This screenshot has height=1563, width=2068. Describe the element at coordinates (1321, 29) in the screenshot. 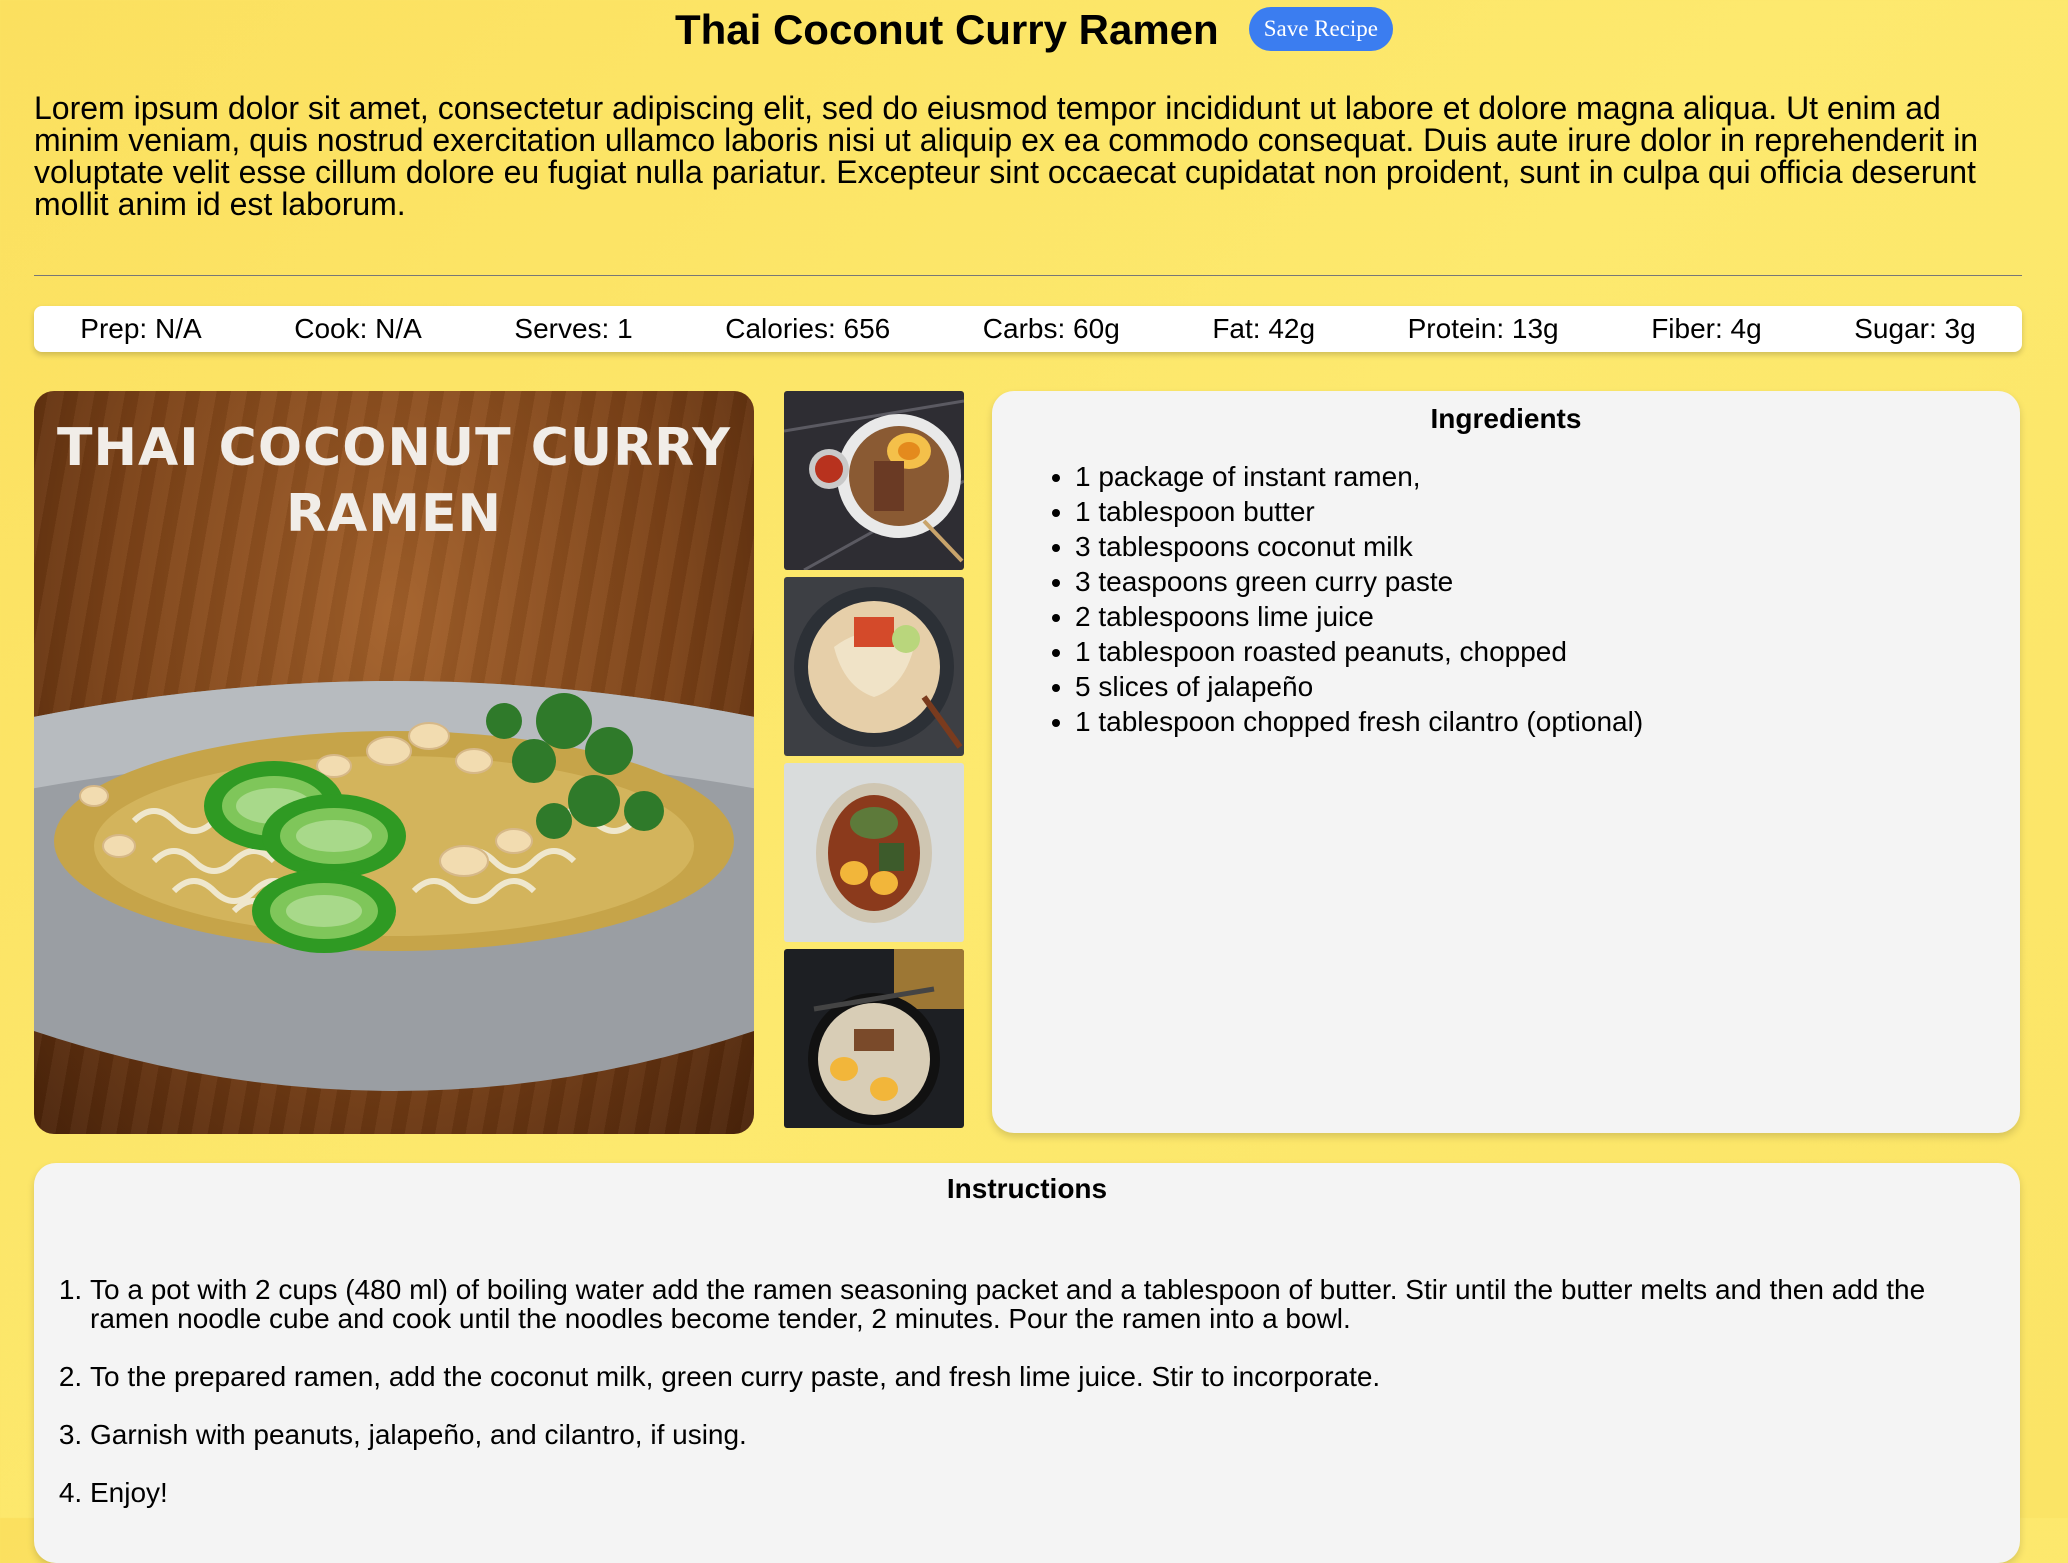

I see `save-recipe-button: Save Recipe` at that location.